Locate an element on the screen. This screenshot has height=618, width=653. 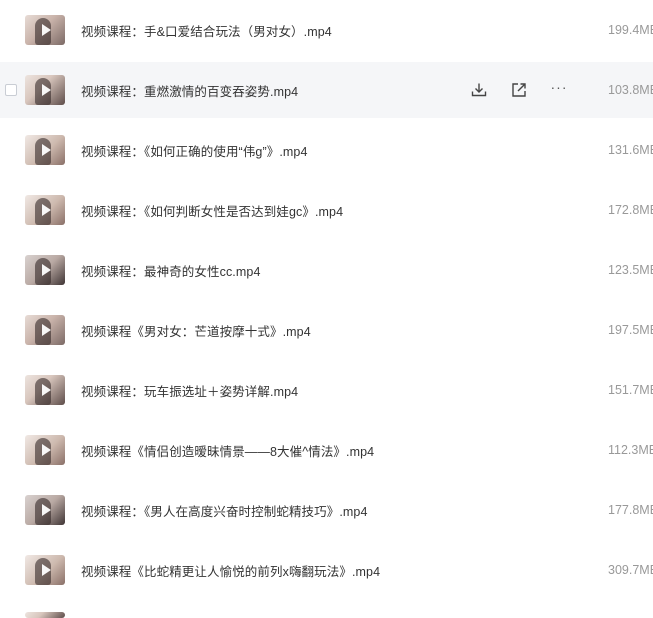
file-size: 151.7MB is located at coordinates (630, 390).